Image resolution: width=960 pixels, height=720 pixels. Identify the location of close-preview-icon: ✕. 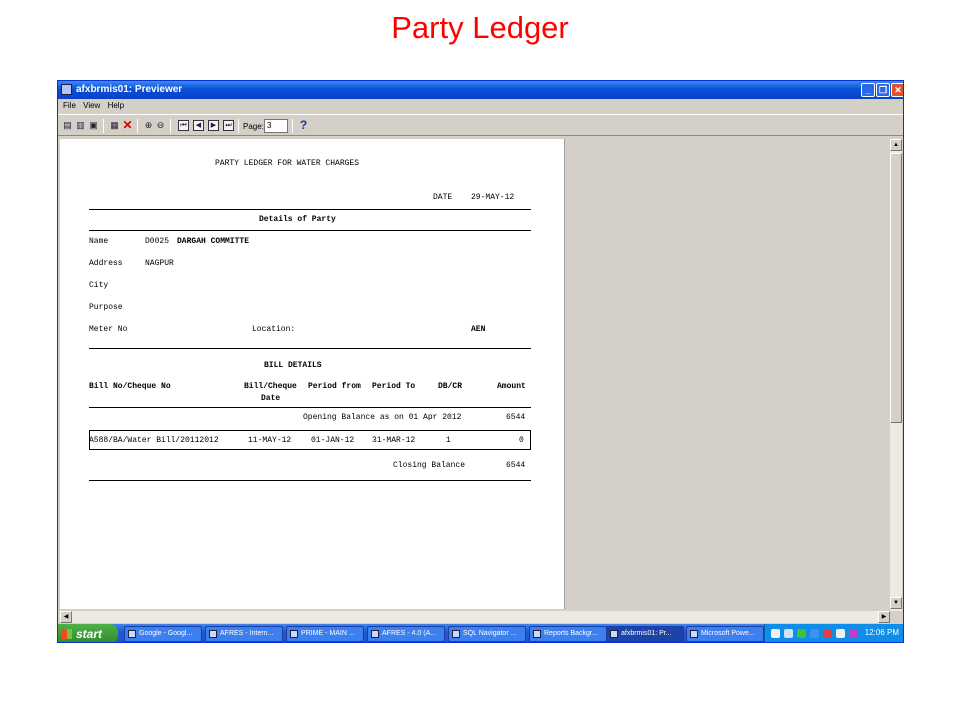
(127, 125).